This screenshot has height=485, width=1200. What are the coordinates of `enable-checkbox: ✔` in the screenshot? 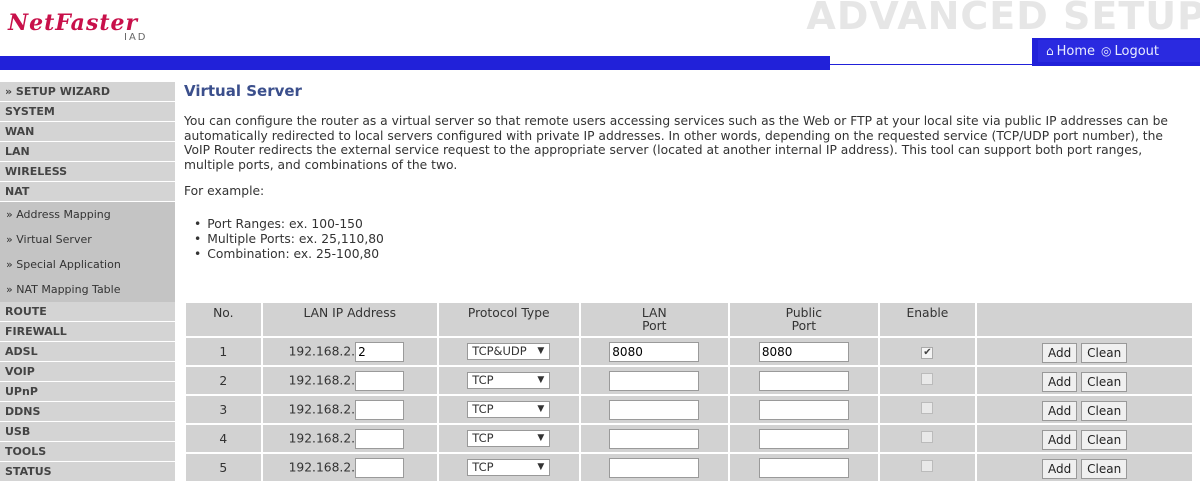 It's located at (927, 353).